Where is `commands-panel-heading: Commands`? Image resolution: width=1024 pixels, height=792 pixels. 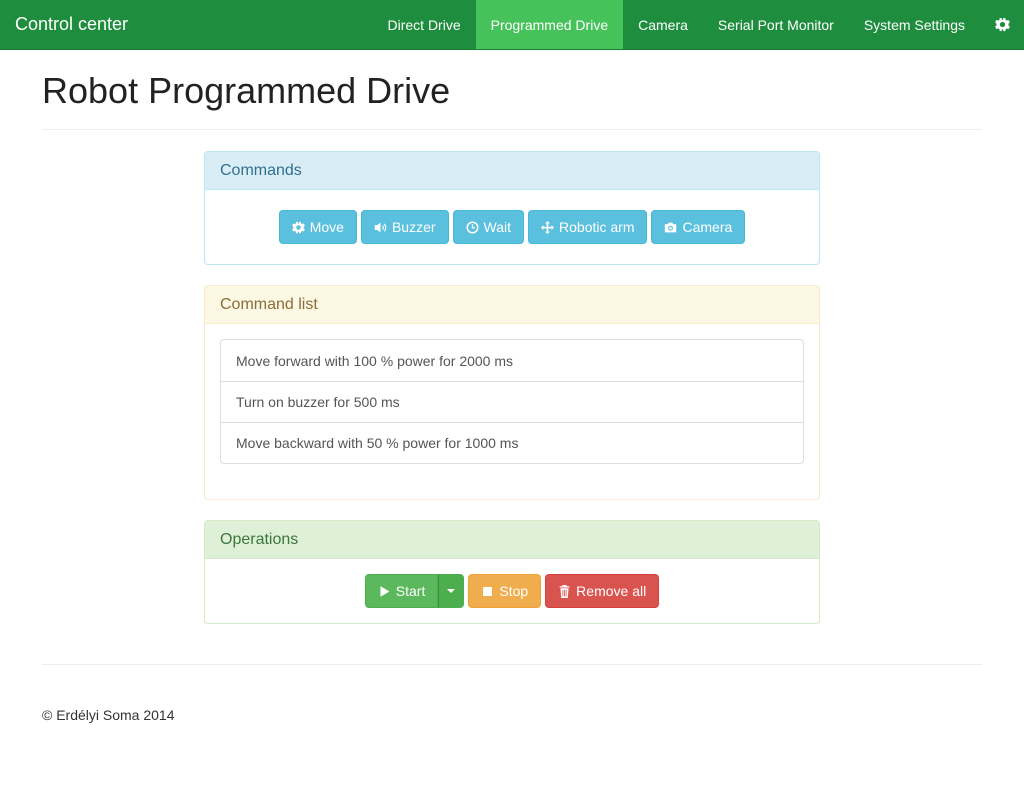
commands-panel-heading: Commands is located at coordinates (512, 171).